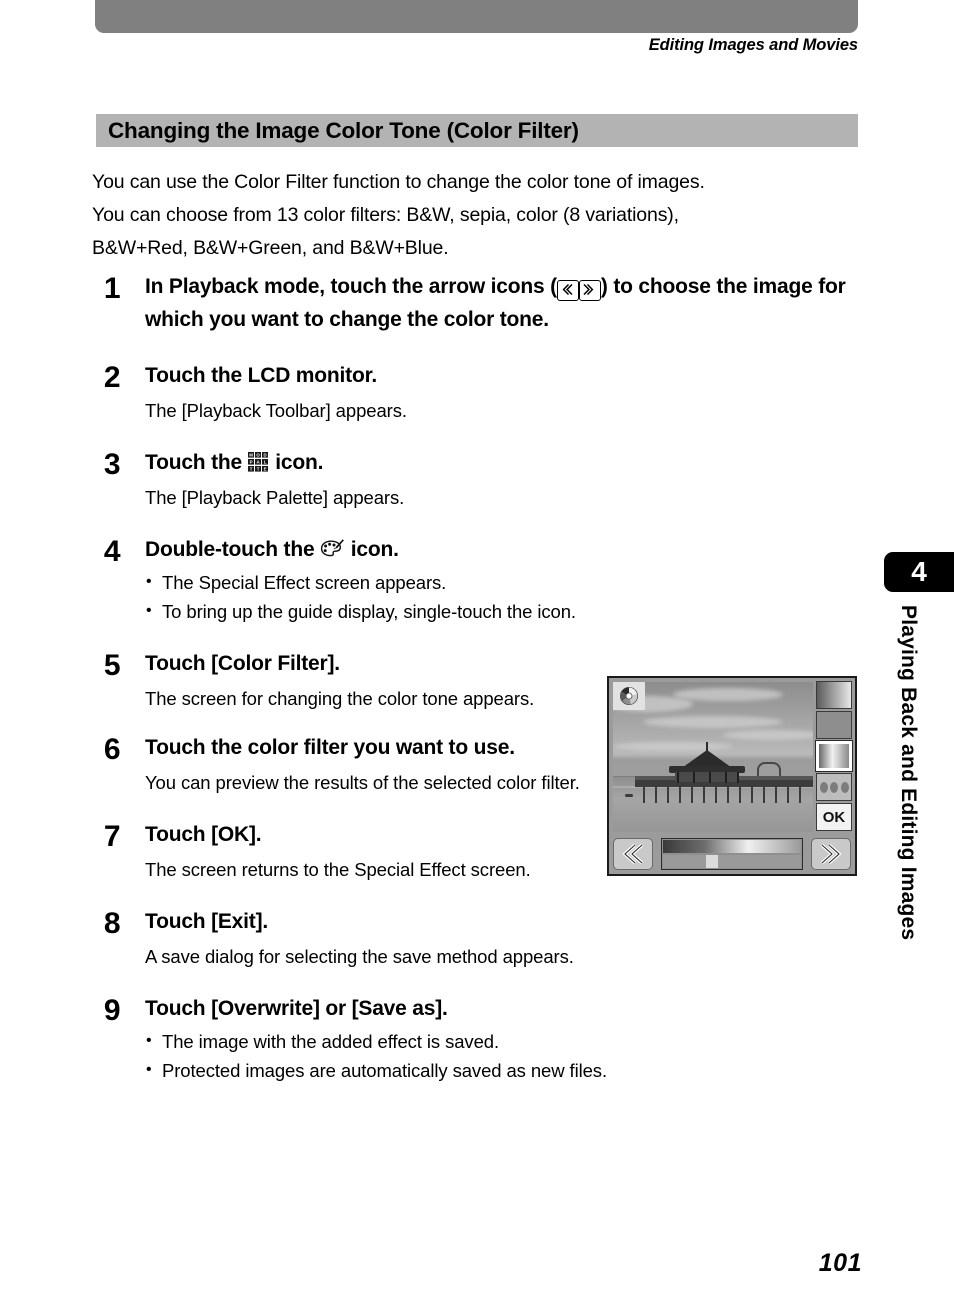  Describe the element at coordinates (834, 725) in the screenshot. I see `plain-gray-button` at that location.